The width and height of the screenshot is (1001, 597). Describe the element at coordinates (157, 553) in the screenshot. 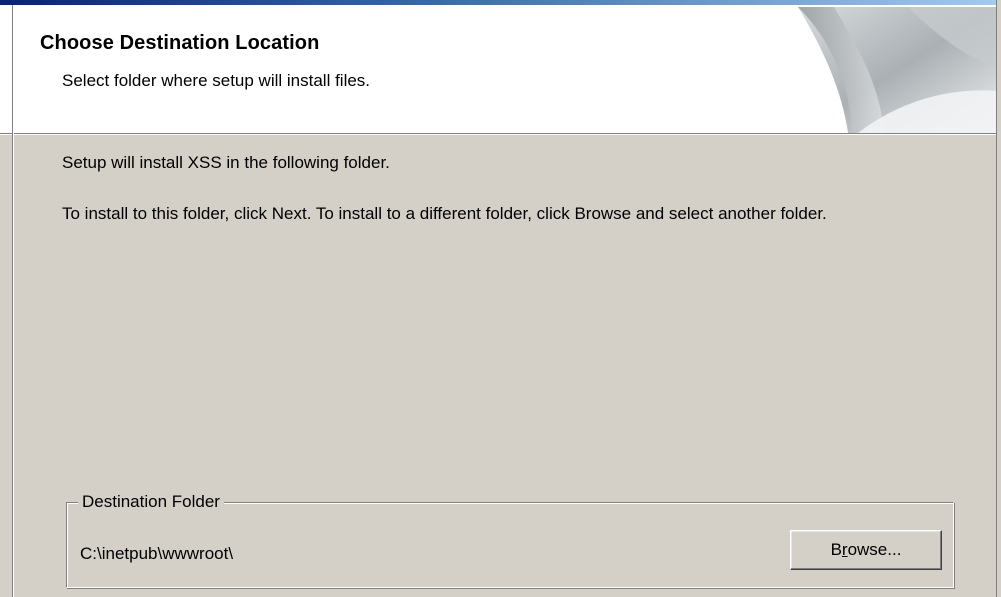

I see `destination-path-text: C:\inetpub\wwwroot\` at that location.